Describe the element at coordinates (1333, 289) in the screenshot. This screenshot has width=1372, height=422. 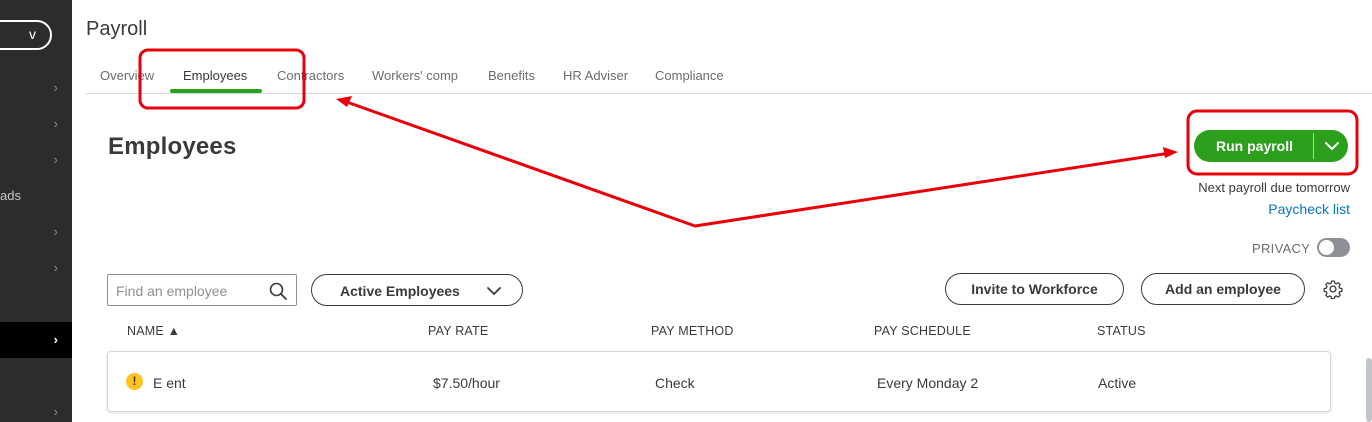
I see `gear-icon` at that location.